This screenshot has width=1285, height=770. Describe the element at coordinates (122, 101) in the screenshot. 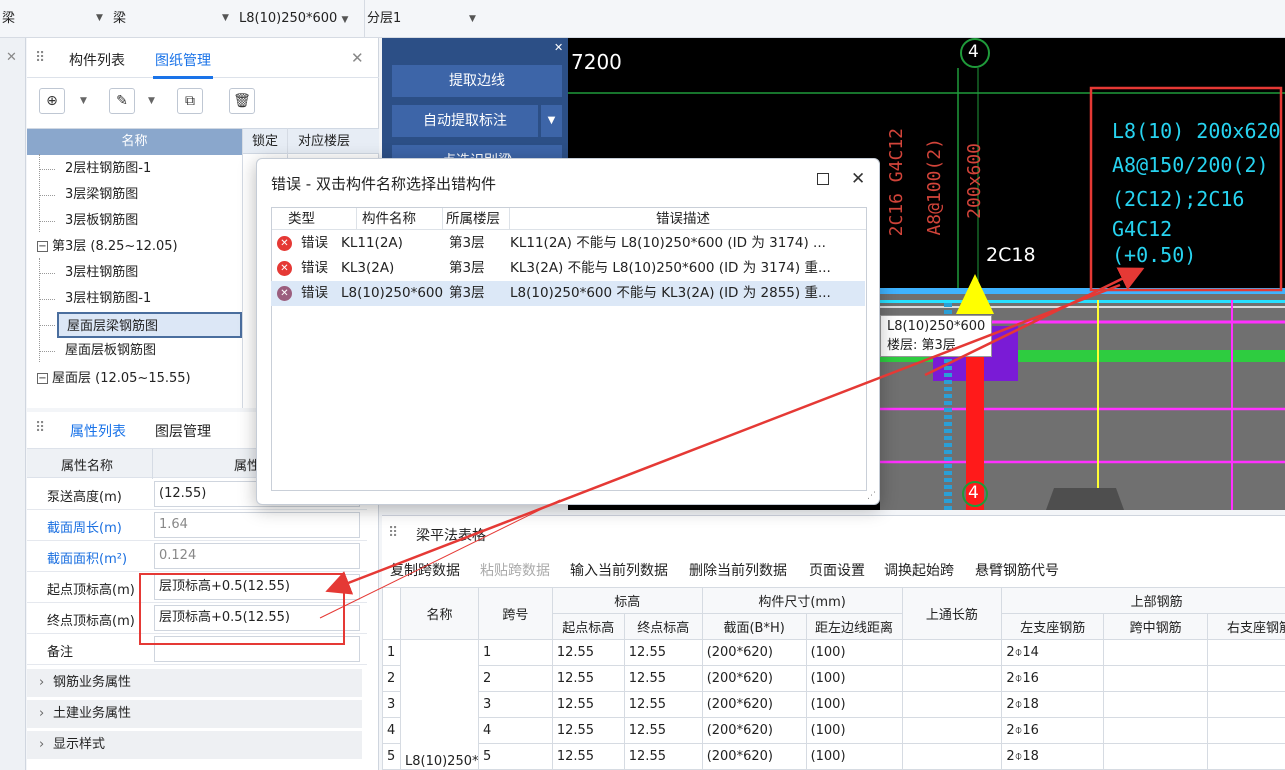

I see `edit-drawing-icon: ✎` at that location.